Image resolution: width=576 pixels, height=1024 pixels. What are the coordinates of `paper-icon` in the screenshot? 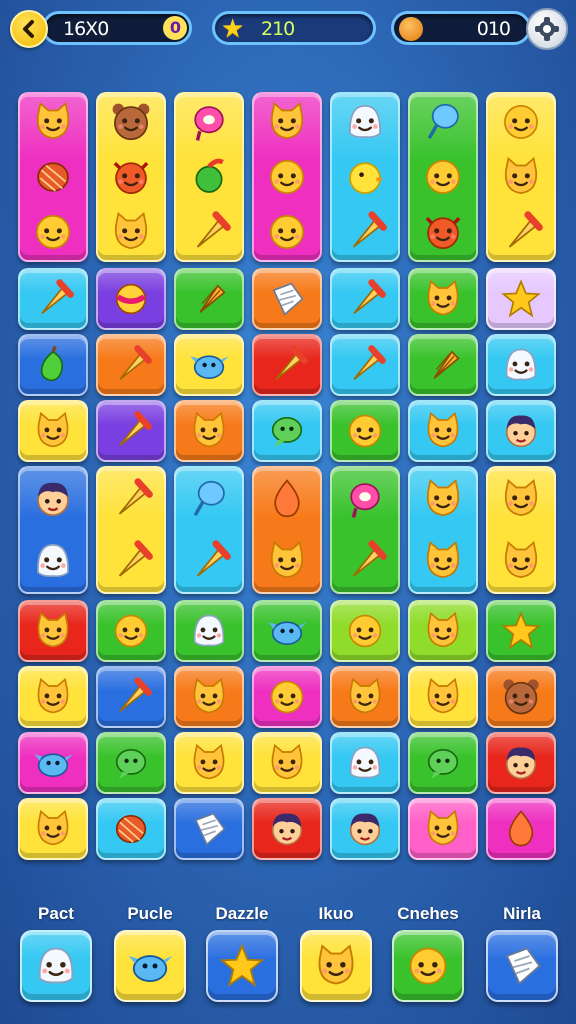 It's located at (288, 299).